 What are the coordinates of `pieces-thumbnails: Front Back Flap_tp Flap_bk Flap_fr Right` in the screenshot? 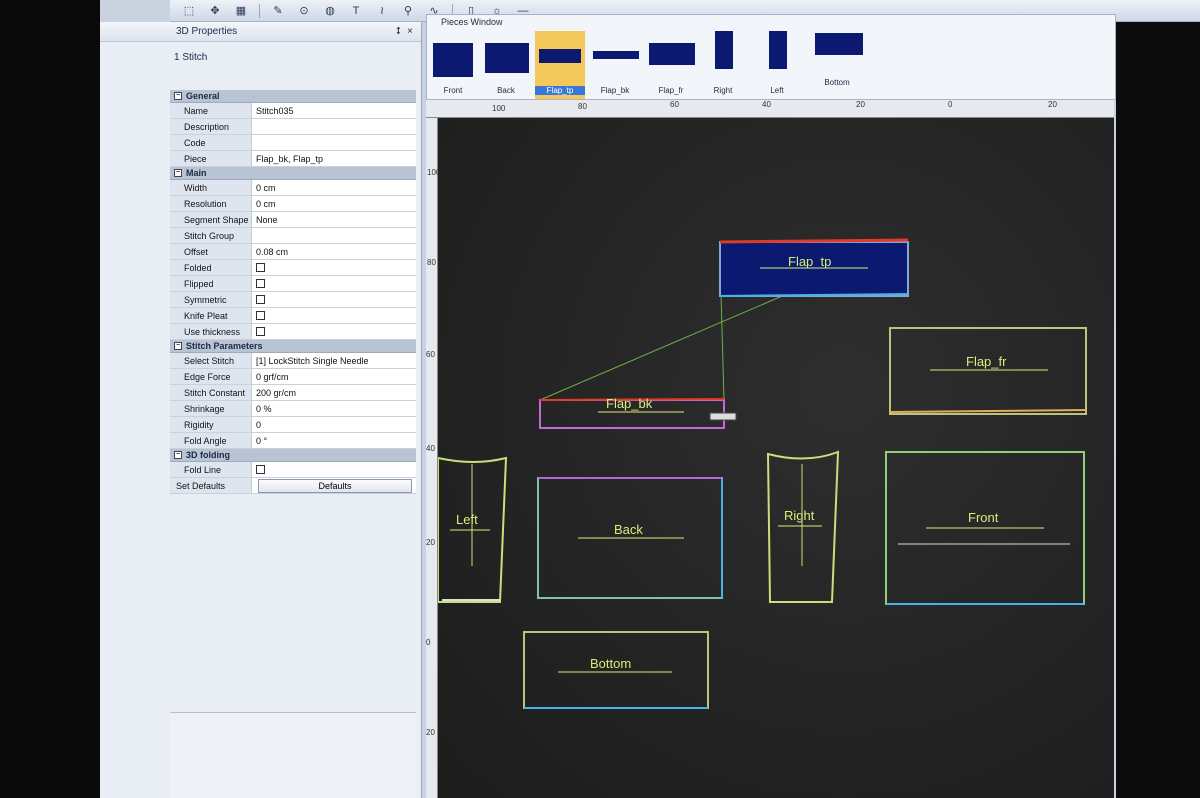 It's located at (769, 66).